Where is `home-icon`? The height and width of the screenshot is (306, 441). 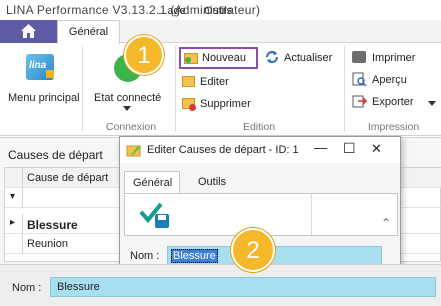 home-icon is located at coordinates (28, 31).